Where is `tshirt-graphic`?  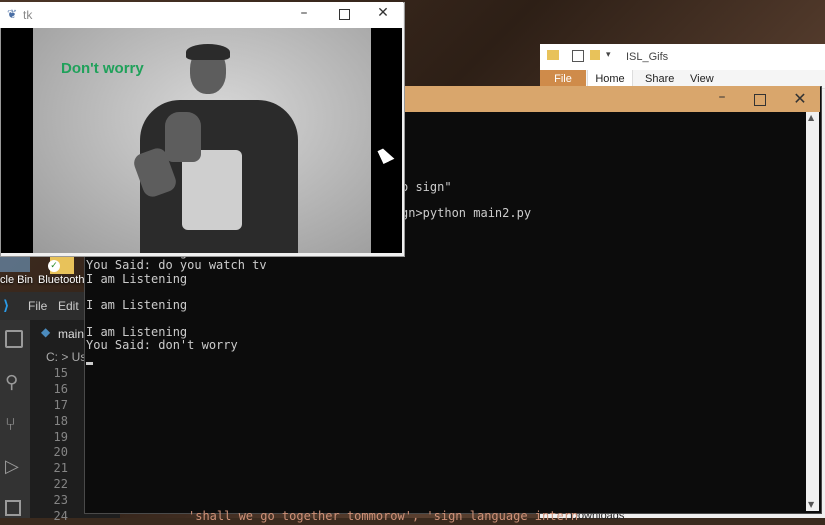 tshirt-graphic is located at coordinates (212, 190).